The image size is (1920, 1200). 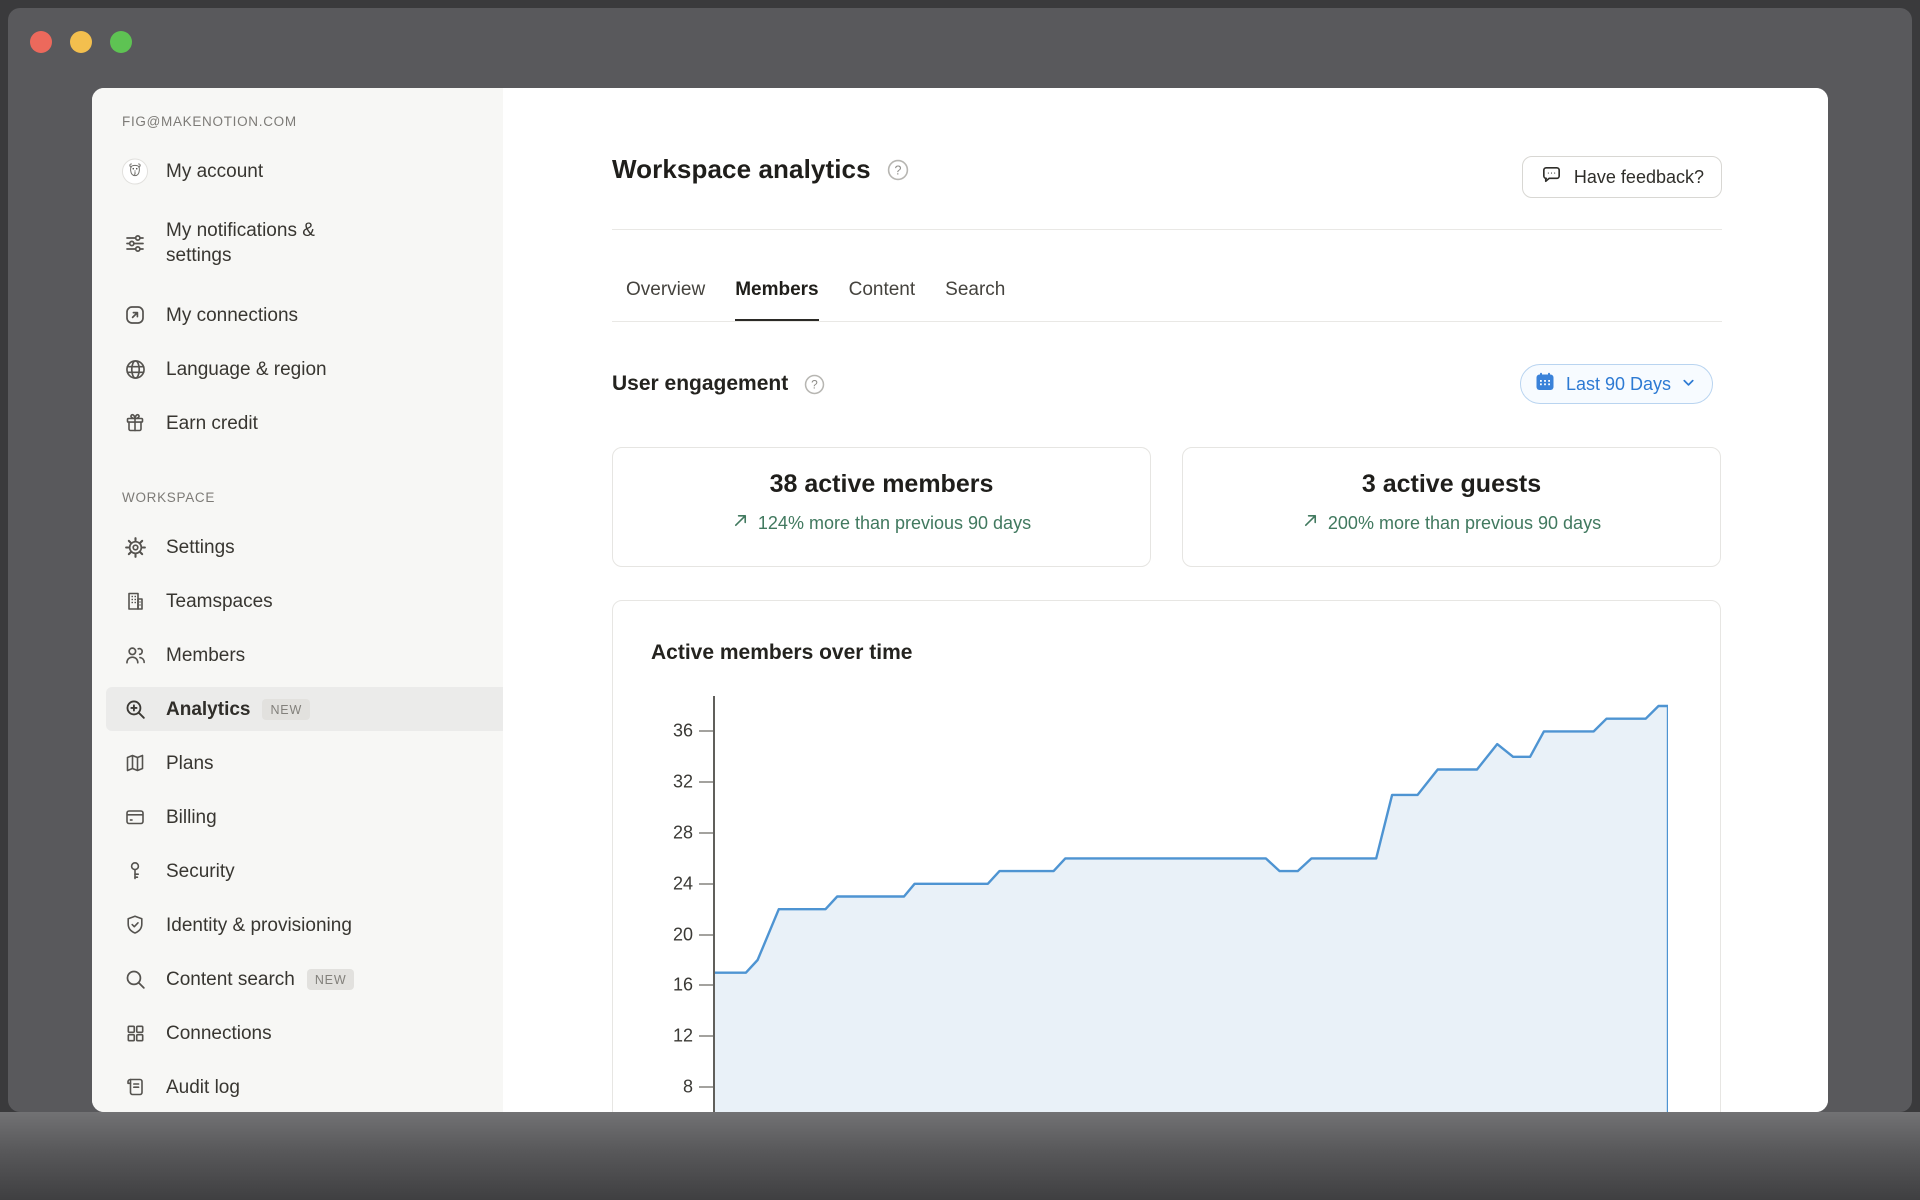 What do you see at coordinates (682, 730) in the screenshot?
I see `y-tick-label: 36` at bounding box center [682, 730].